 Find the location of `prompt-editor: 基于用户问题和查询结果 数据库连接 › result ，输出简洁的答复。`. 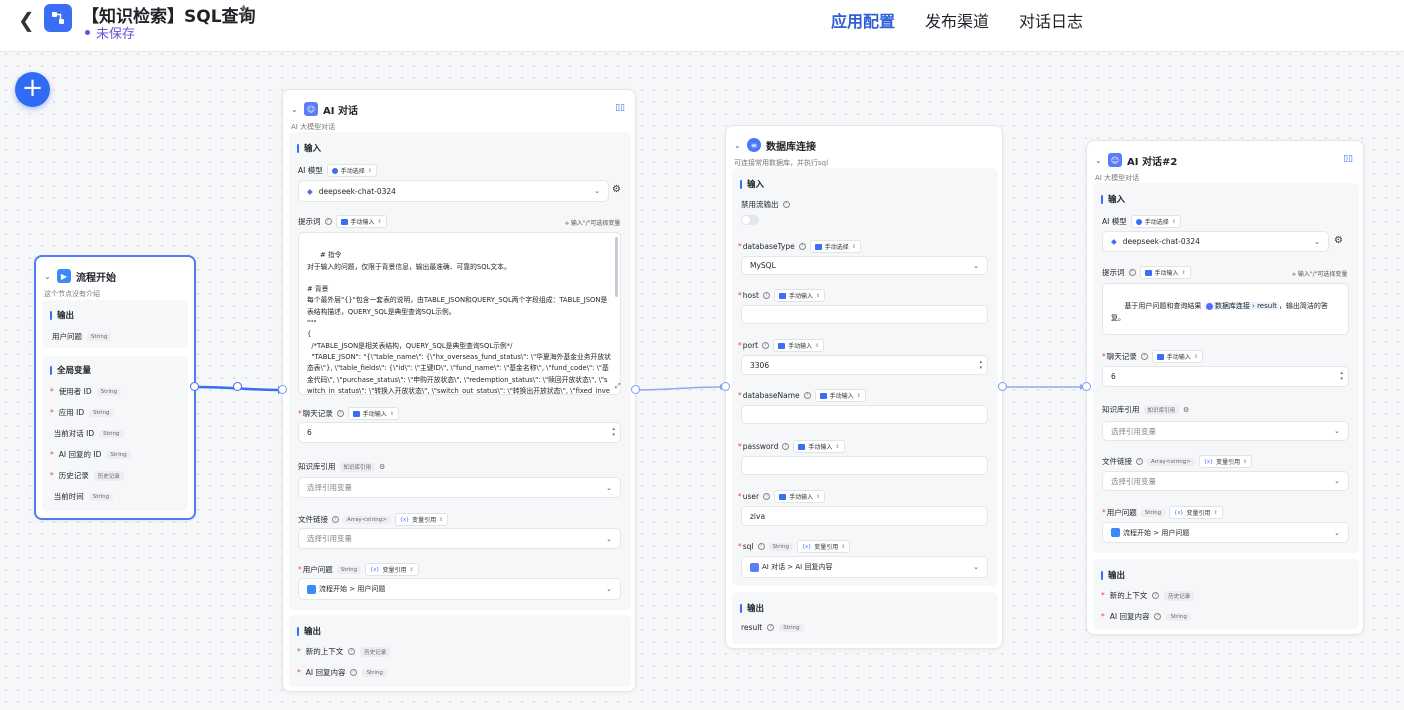

prompt-editor: 基于用户问题和查询结果 数据库连接 › result ，输出简洁的答复。 is located at coordinates (1225, 309).